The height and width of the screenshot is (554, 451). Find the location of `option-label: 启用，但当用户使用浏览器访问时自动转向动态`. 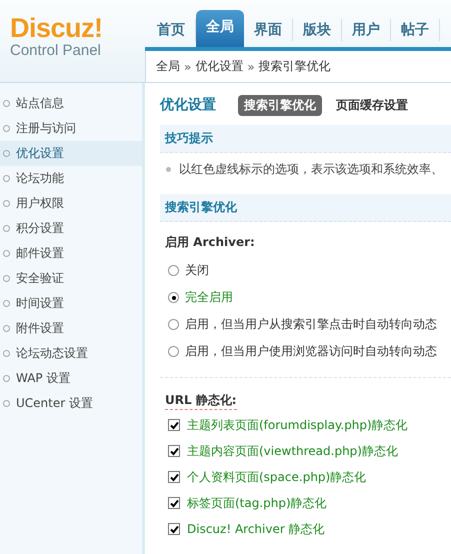

option-label: 启用，但当用户使用浏览器访问时自动转向动态 is located at coordinates (311, 351).